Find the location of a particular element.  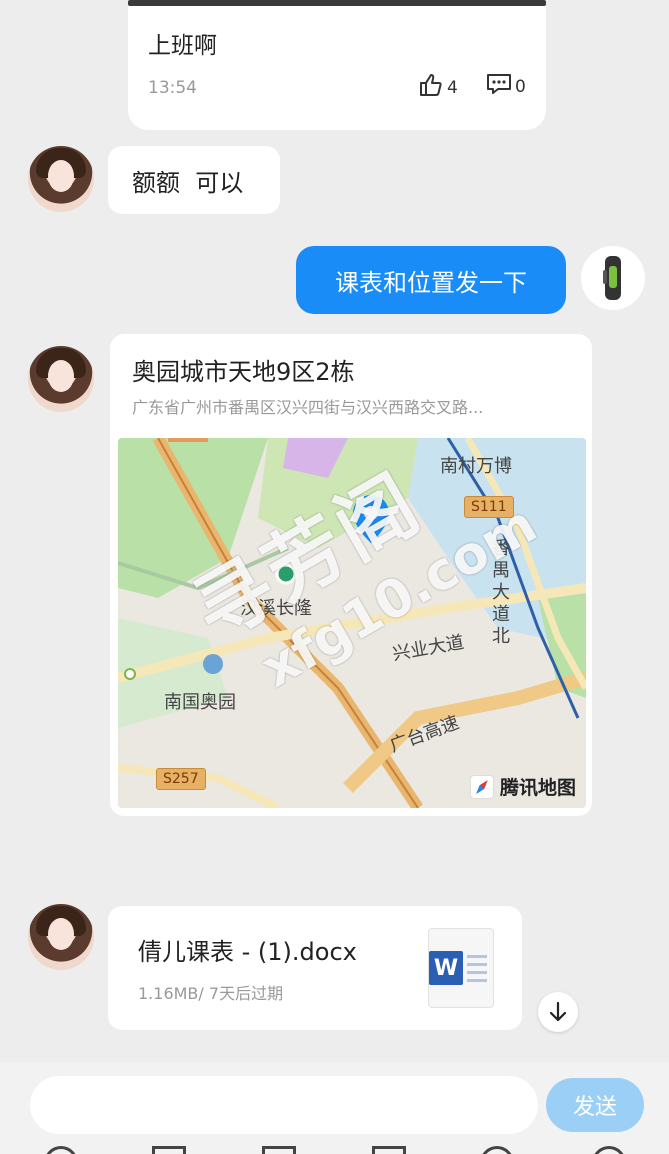

post-image-edge is located at coordinates (337, 3).